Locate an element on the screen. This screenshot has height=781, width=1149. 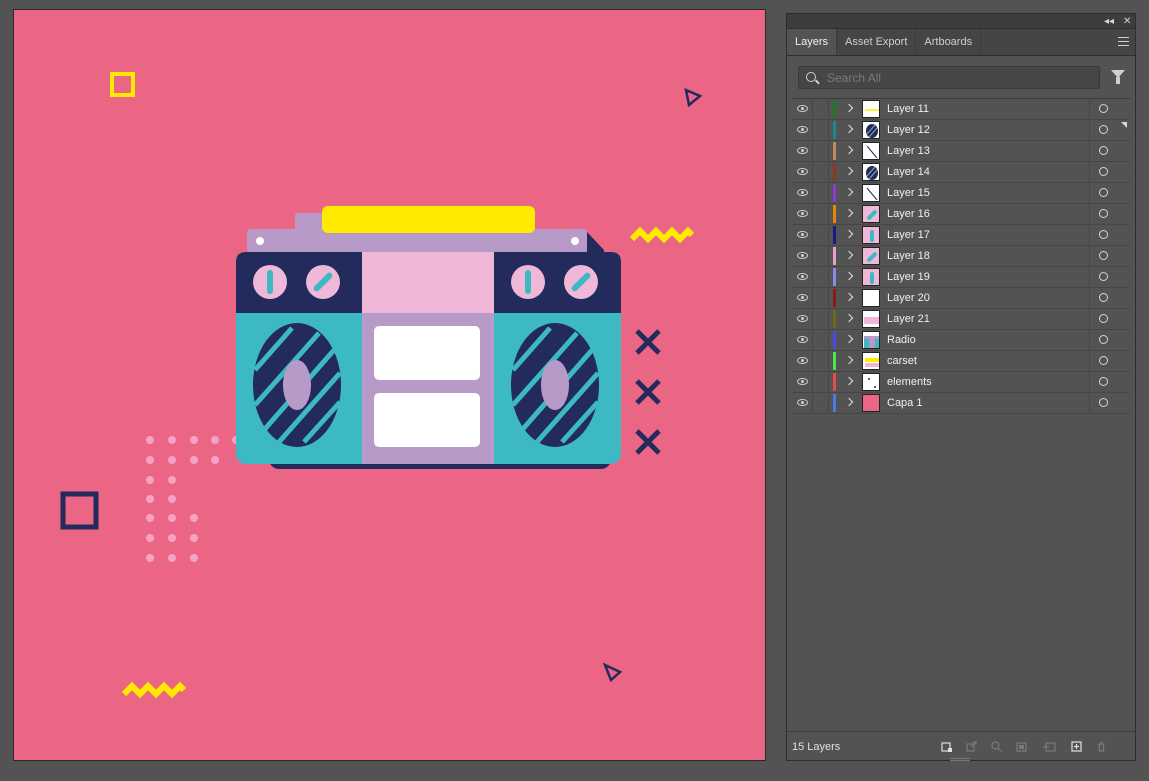
layer-name: Layer 20 is located at coordinates (908, 298).